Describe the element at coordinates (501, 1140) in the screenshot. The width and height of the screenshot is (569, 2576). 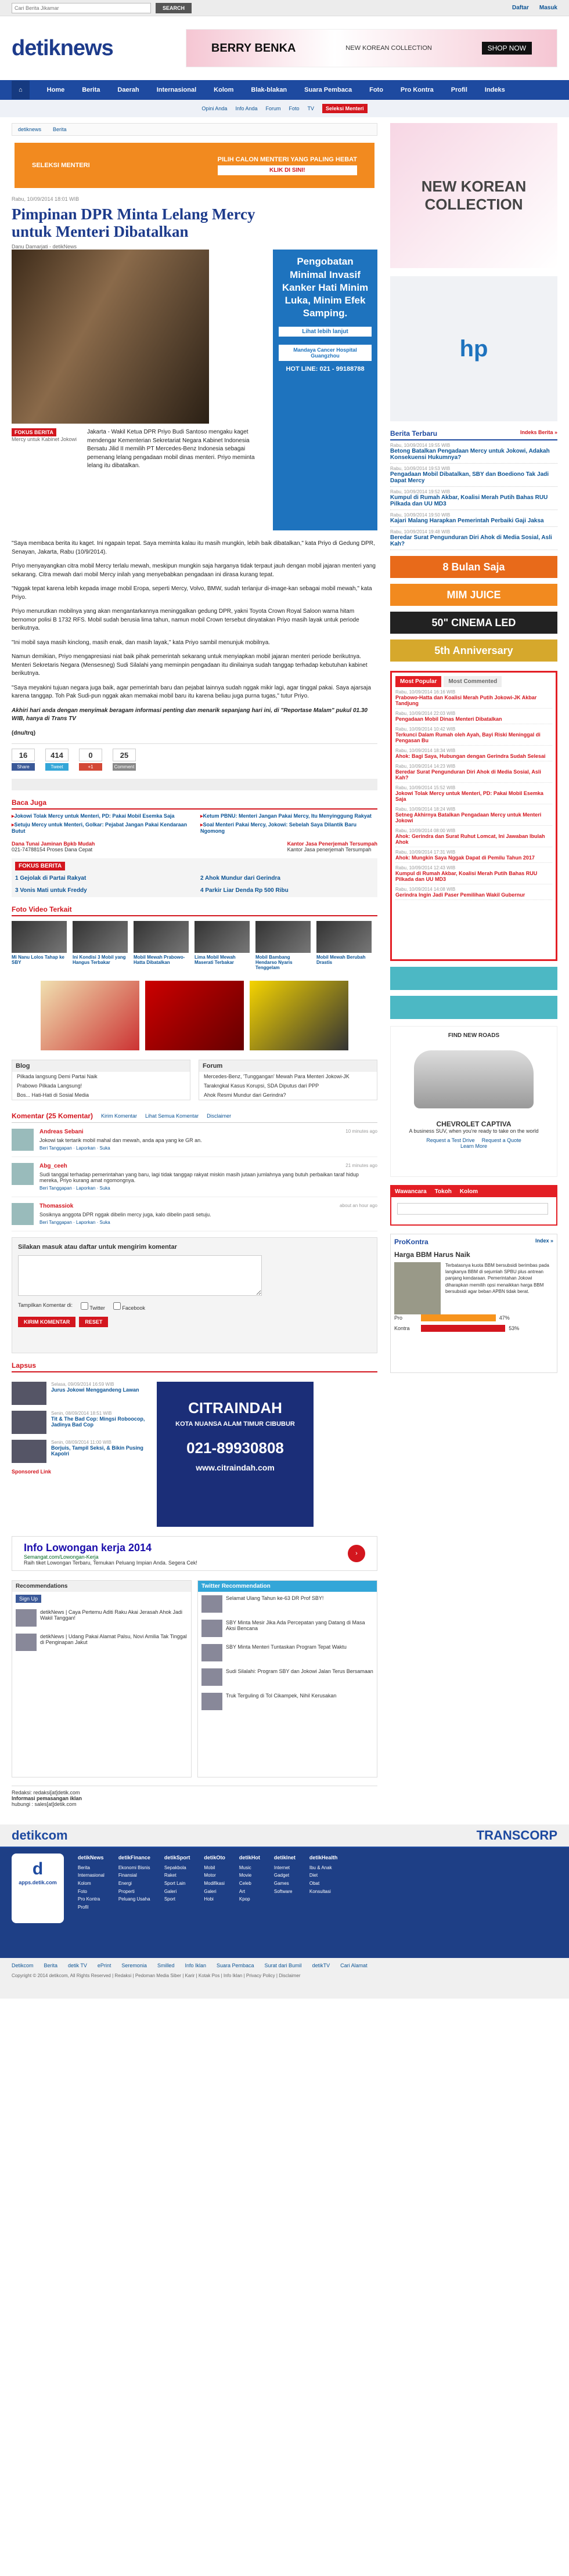
I see `quote-link: Request a Quote` at that location.